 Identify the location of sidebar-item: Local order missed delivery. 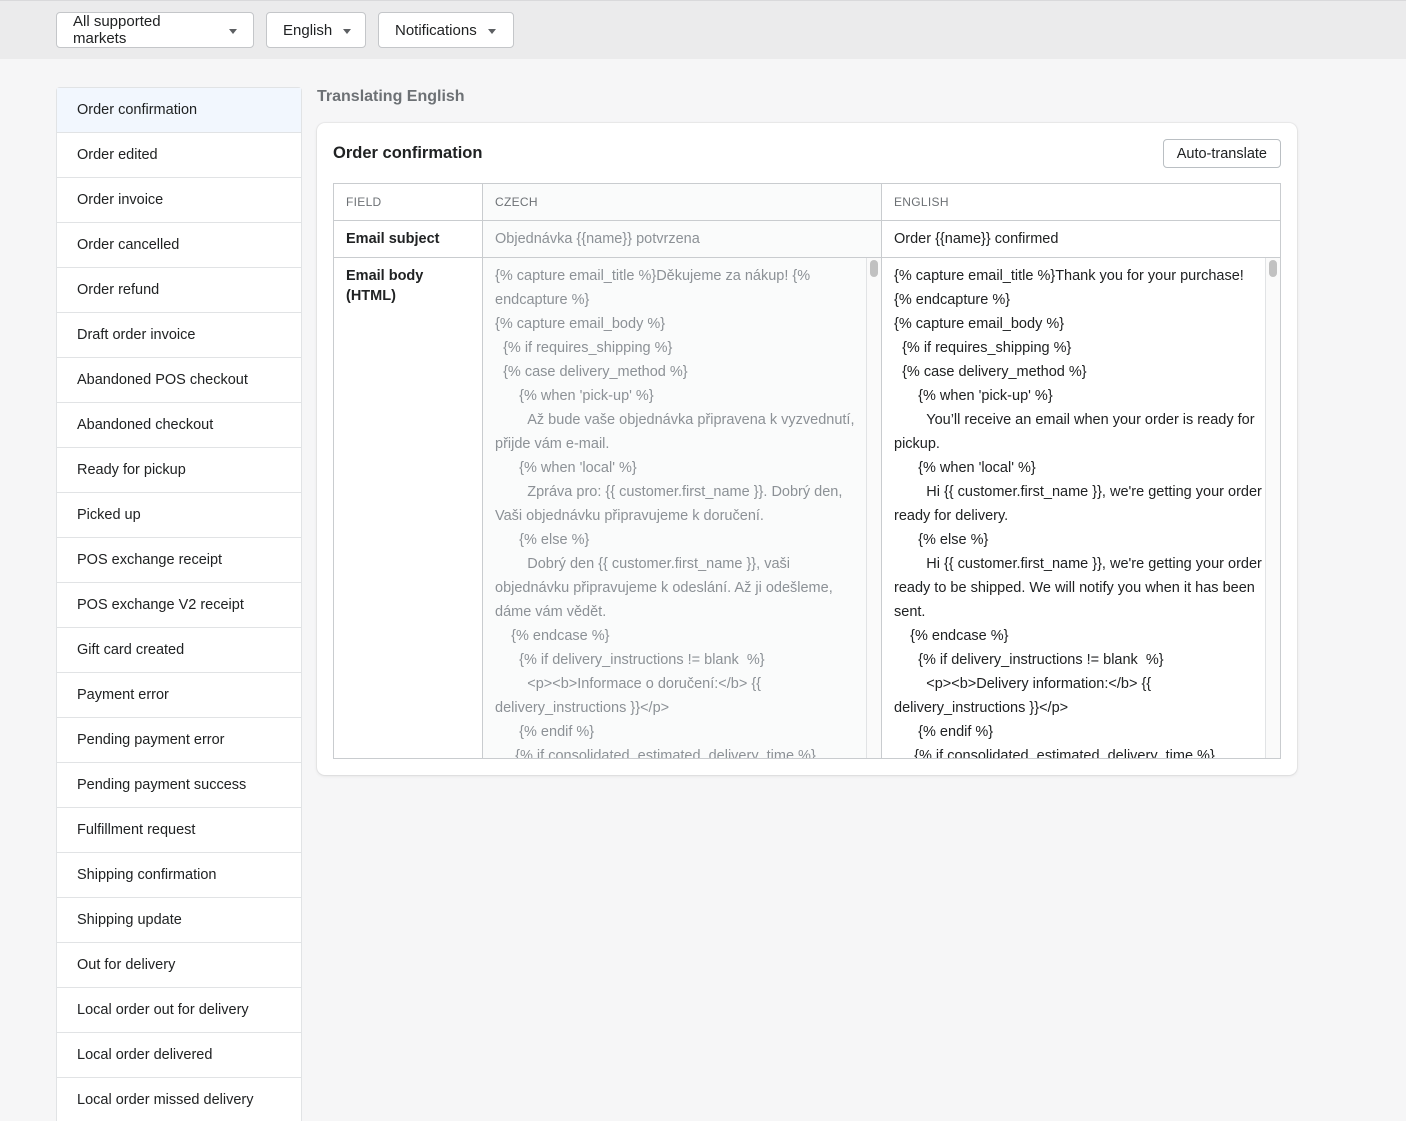
(179, 1099).